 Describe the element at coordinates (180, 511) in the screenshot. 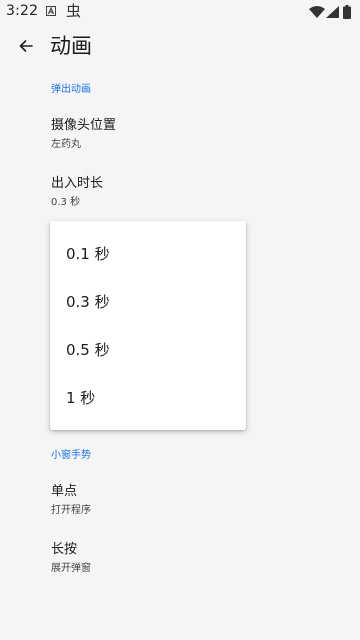

I see `pref-single-tap: 单点 打开程序` at that location.